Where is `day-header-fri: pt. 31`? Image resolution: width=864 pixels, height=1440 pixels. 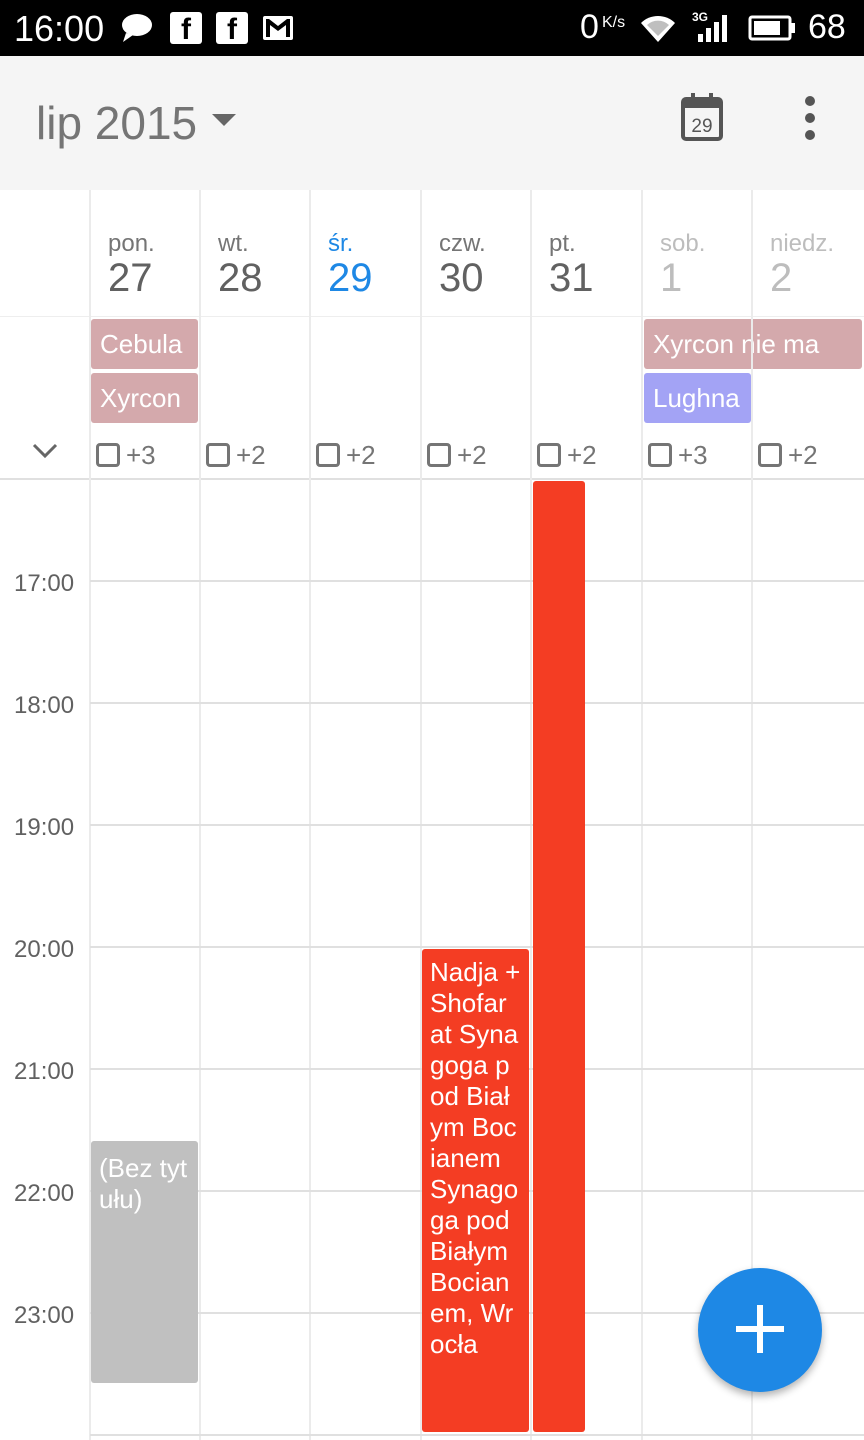 day-header-fri: pt. 31 is located at coordinates (586, 253).